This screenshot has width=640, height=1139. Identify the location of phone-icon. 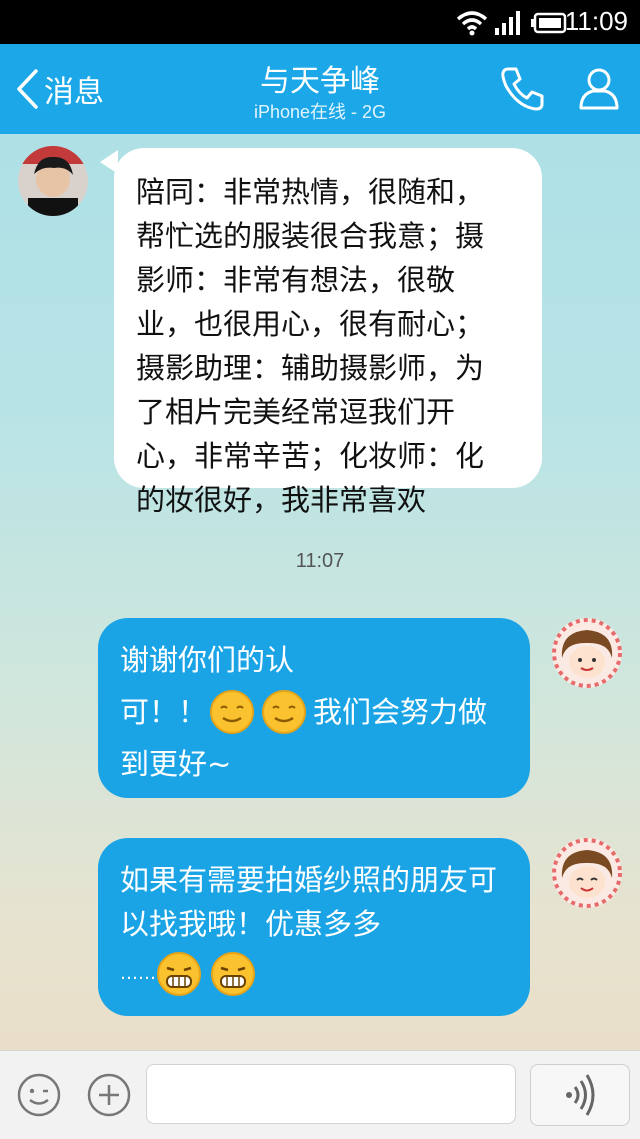
(522, 89).